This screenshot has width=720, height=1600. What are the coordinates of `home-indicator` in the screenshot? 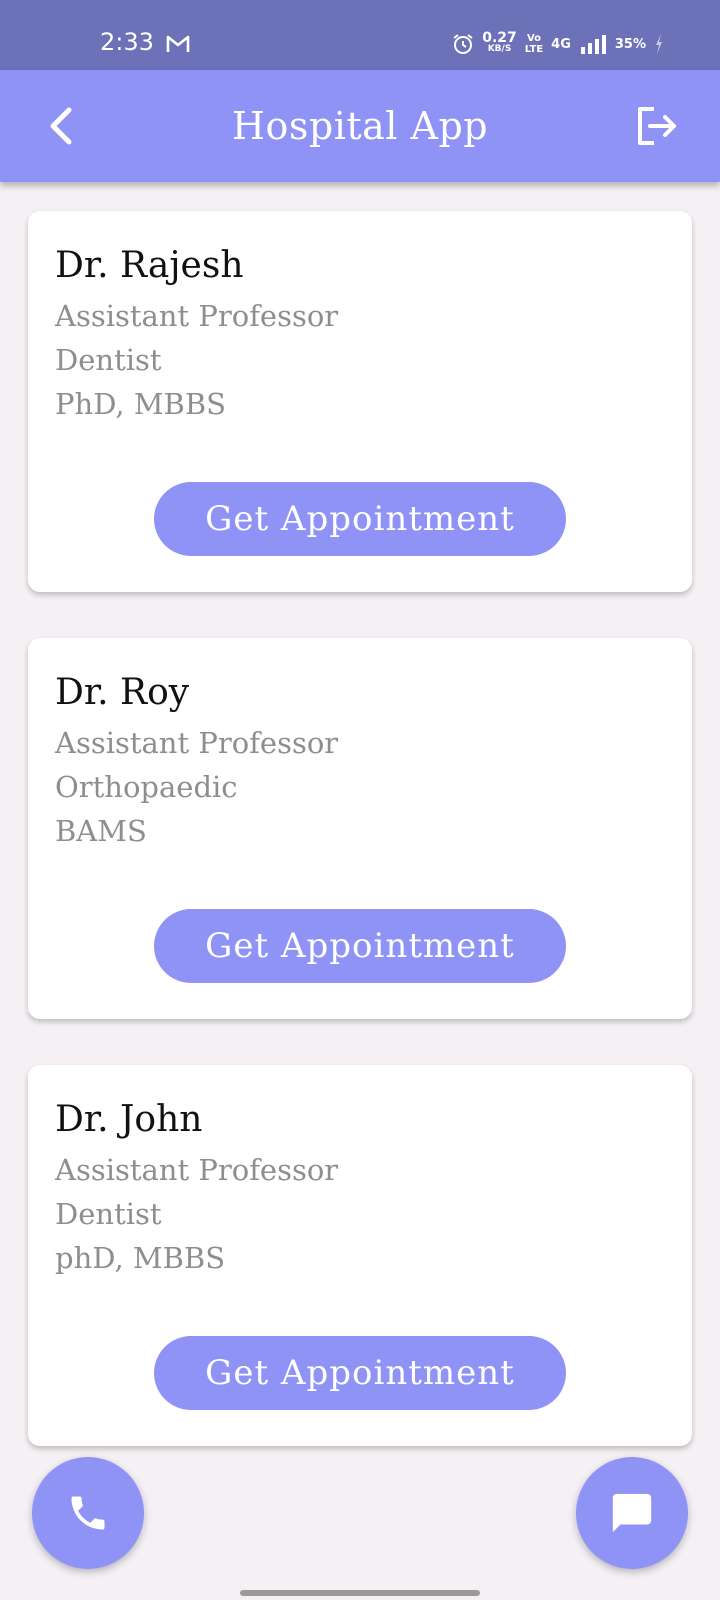 It's located at (360, 1593).